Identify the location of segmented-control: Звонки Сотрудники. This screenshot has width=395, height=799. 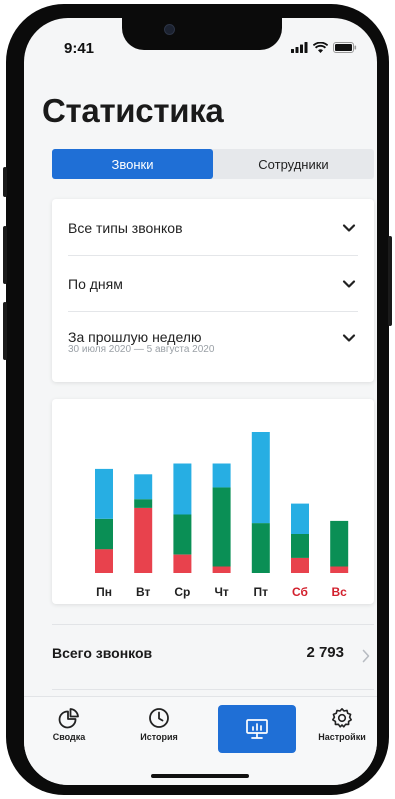
(213, 164).